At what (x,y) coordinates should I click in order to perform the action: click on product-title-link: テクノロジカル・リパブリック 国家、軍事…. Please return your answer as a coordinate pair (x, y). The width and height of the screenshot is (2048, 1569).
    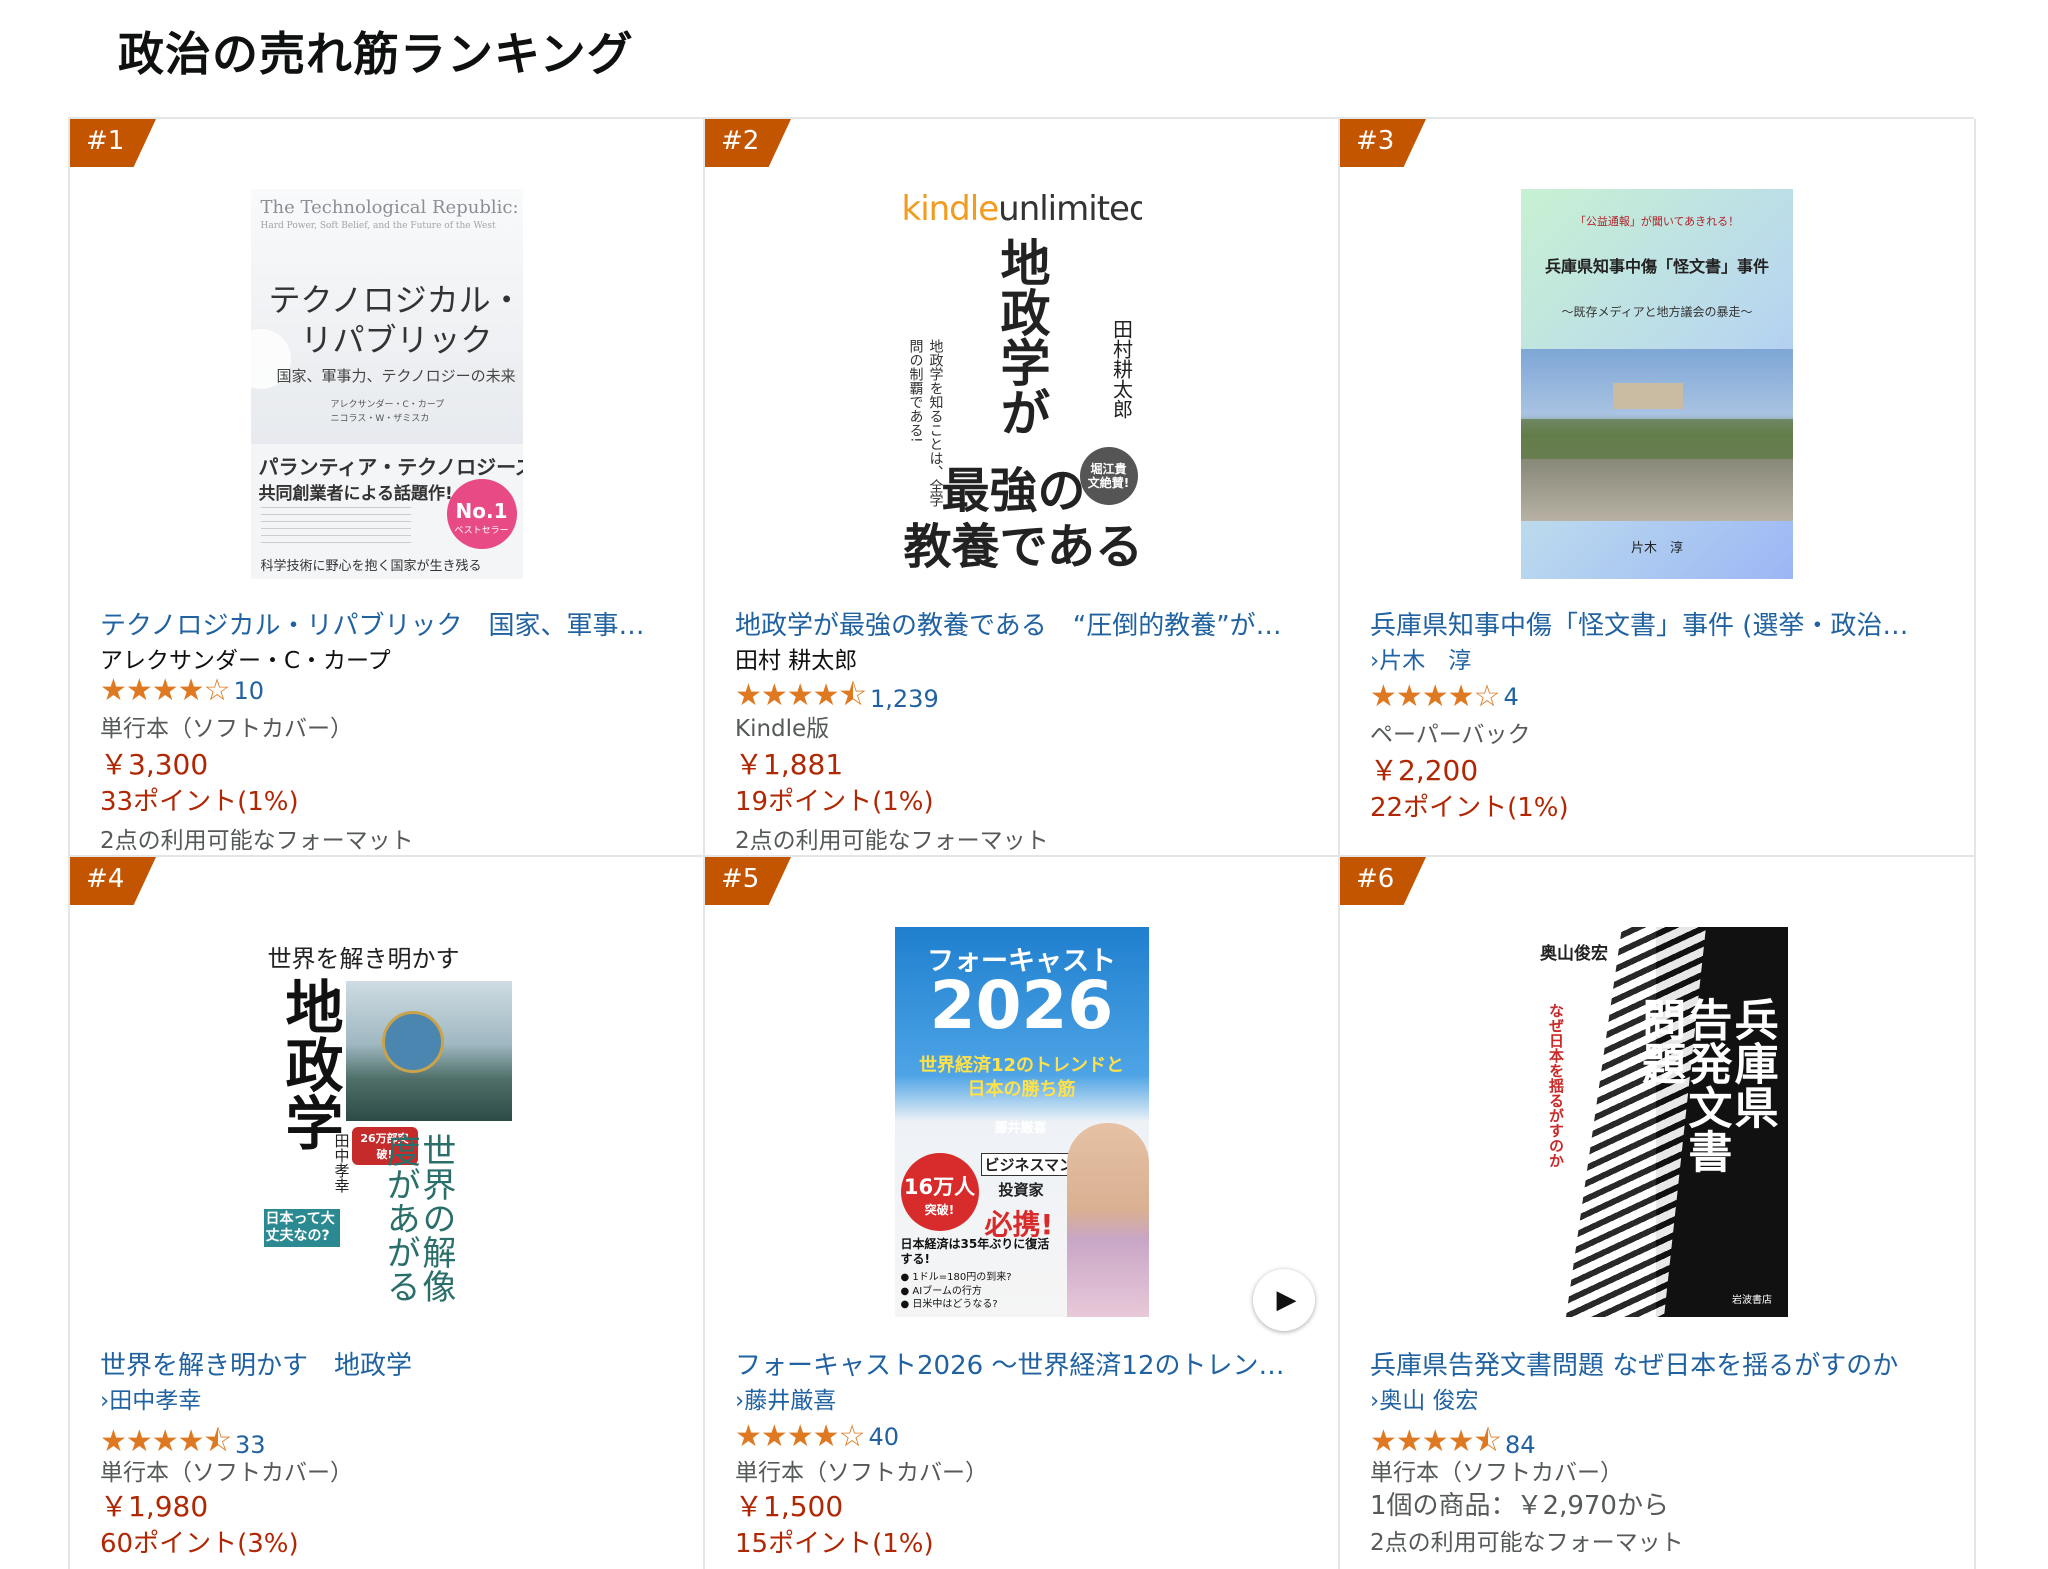
    Looking at the image, I should click on (386, 623).